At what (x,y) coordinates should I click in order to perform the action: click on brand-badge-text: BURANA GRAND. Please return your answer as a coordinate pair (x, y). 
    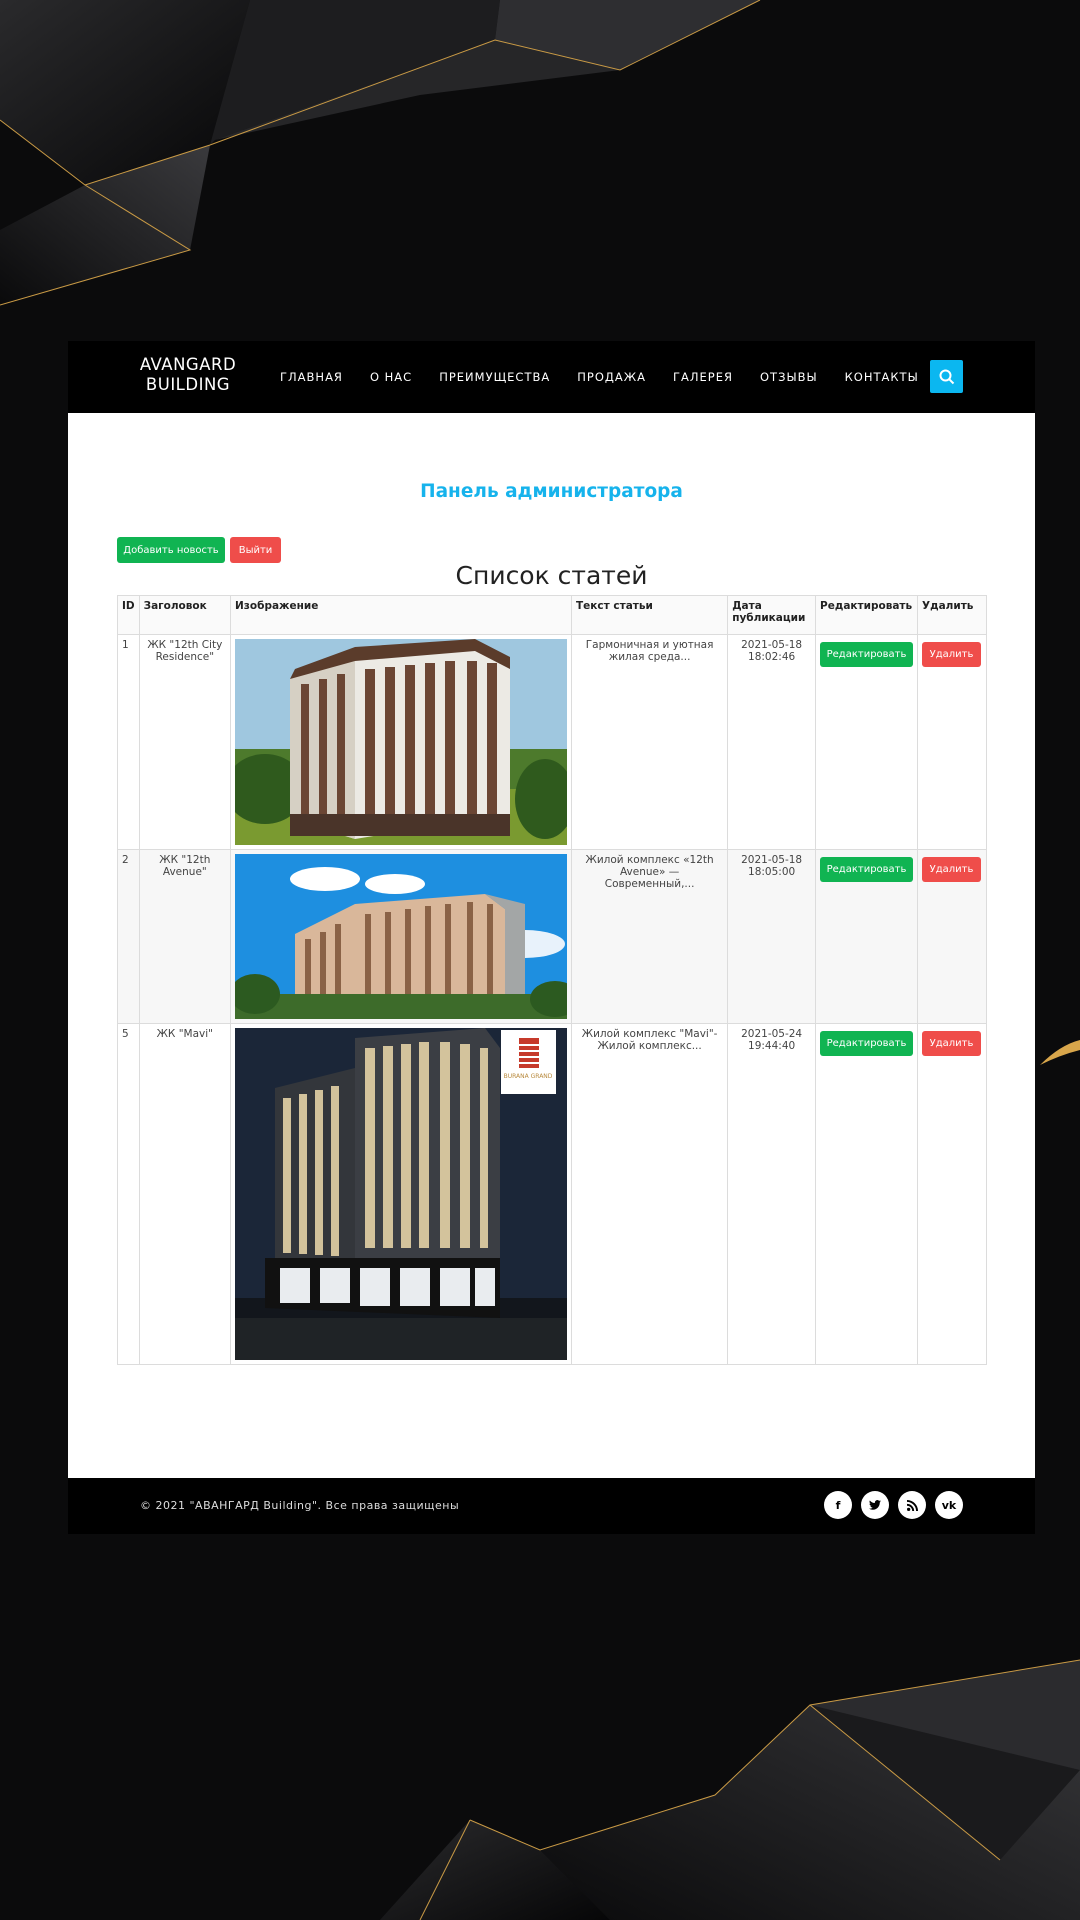
    Looking at the image, I should click on (528, 1076).